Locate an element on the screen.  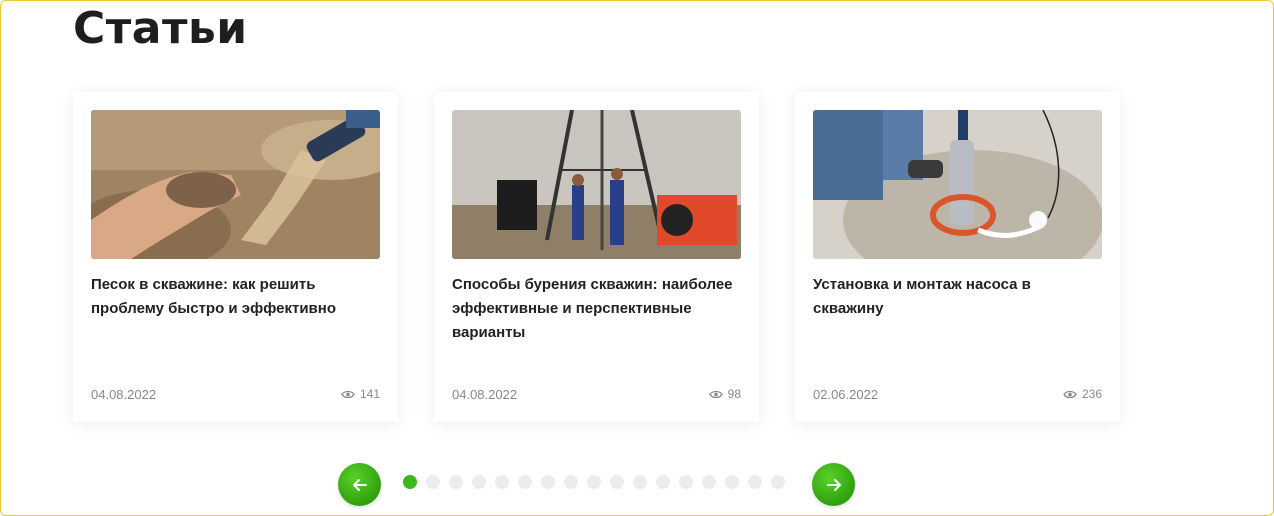
next-button is located at coordinates (833, 484).